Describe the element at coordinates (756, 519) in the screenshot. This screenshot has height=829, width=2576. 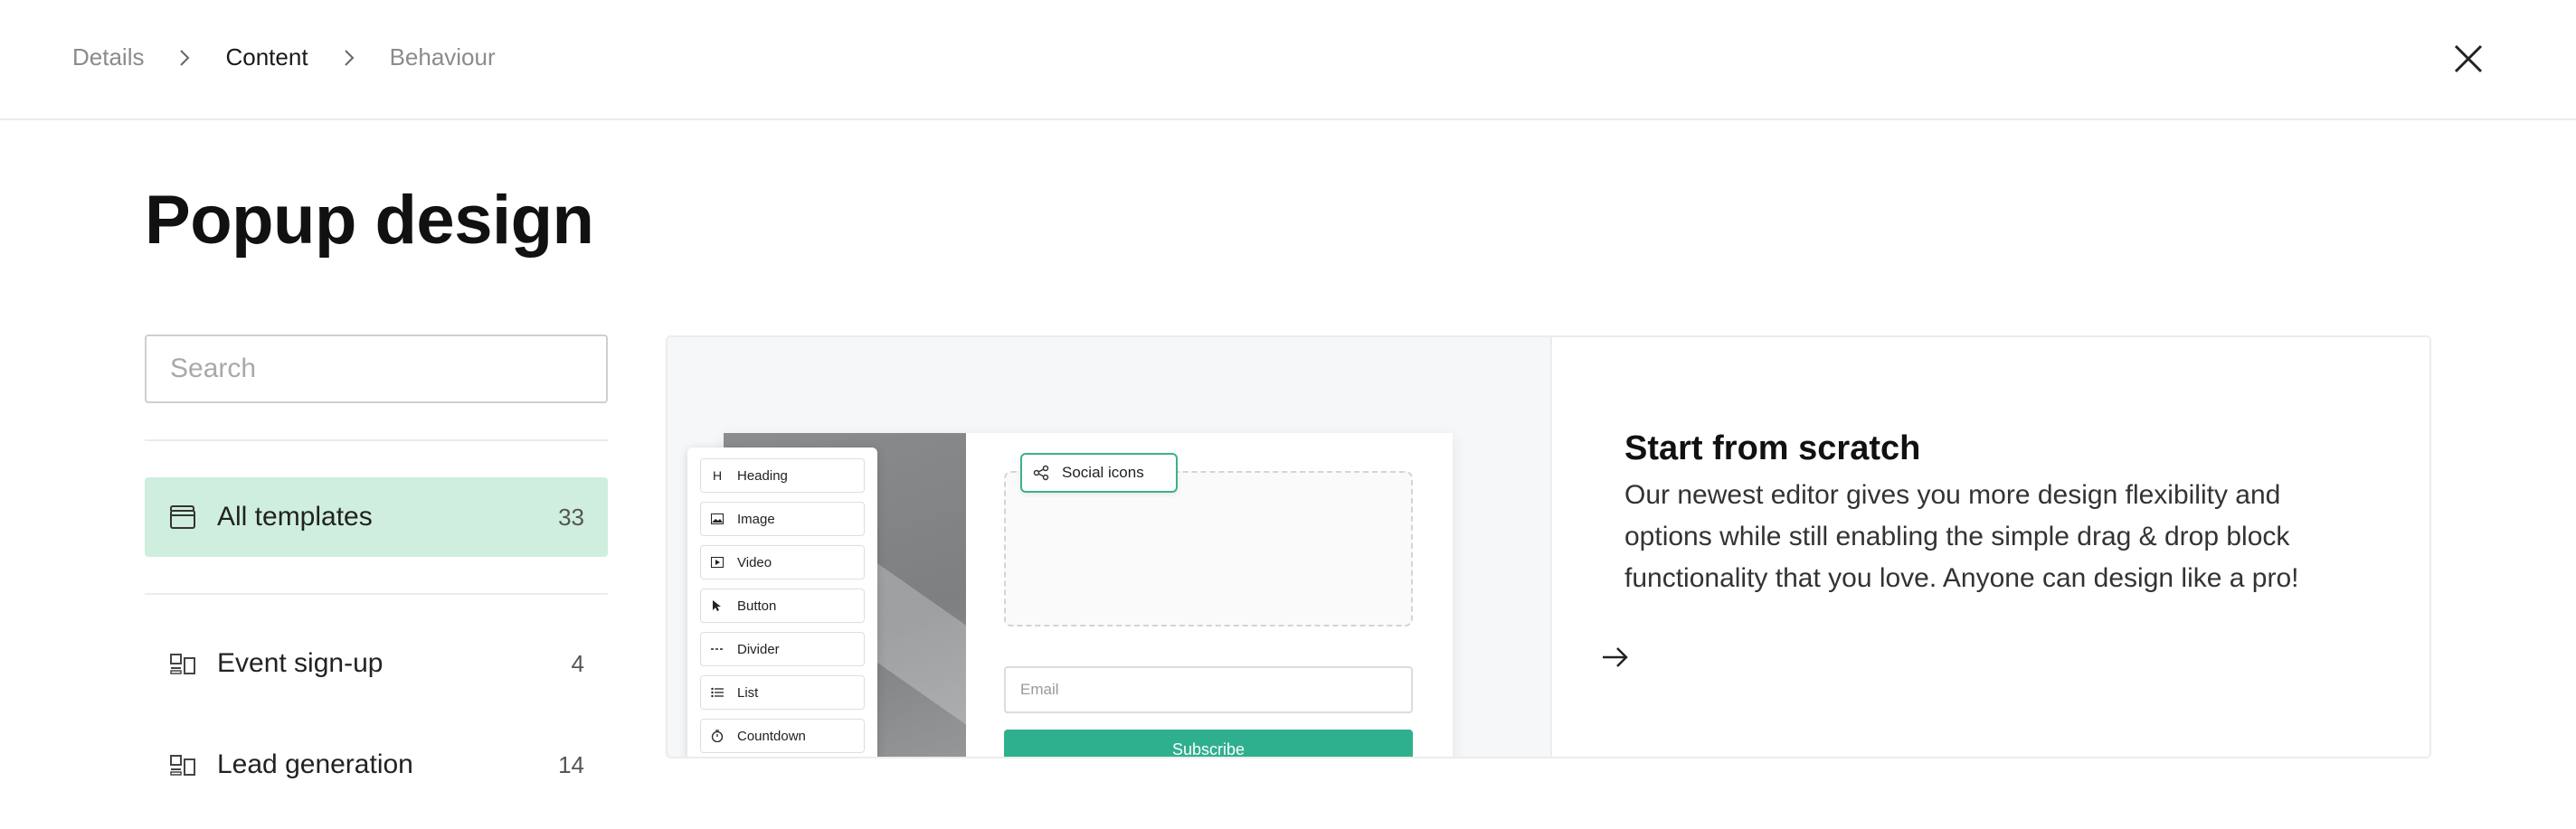
I see `block-label: Image` at that location.